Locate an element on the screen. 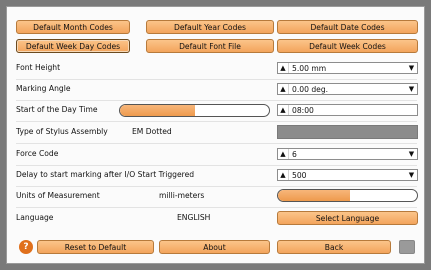  delay-spinner: ▲ 500 ▼ is located at coordinates (347, 175).